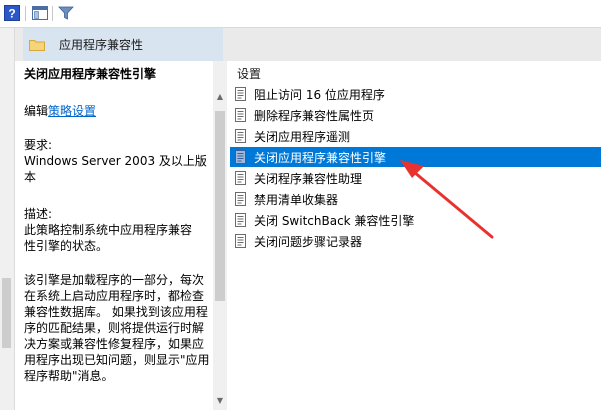 Image resolution: width=601 pixels, height=410 pixels. Describe the element at coordinates (415, 178) in the screenshot. I see `setting-row: 关闭程序兼容性助理` at that location.